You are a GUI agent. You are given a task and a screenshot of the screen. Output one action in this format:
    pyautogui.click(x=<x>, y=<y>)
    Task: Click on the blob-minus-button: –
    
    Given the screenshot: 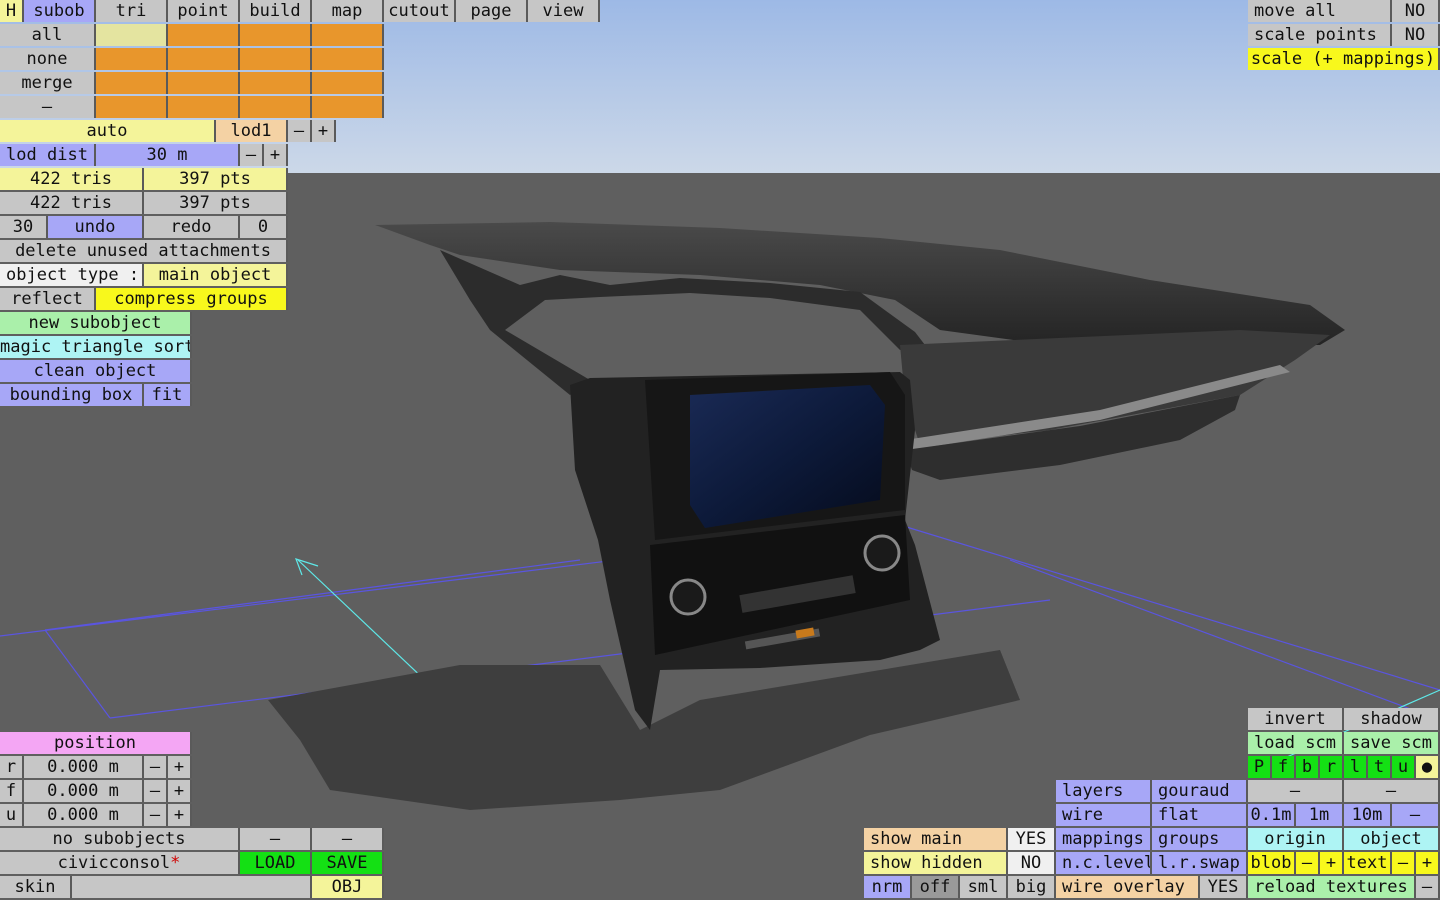 What is the action you would take?
    pyautogui.click(x=1308, y=863)
    